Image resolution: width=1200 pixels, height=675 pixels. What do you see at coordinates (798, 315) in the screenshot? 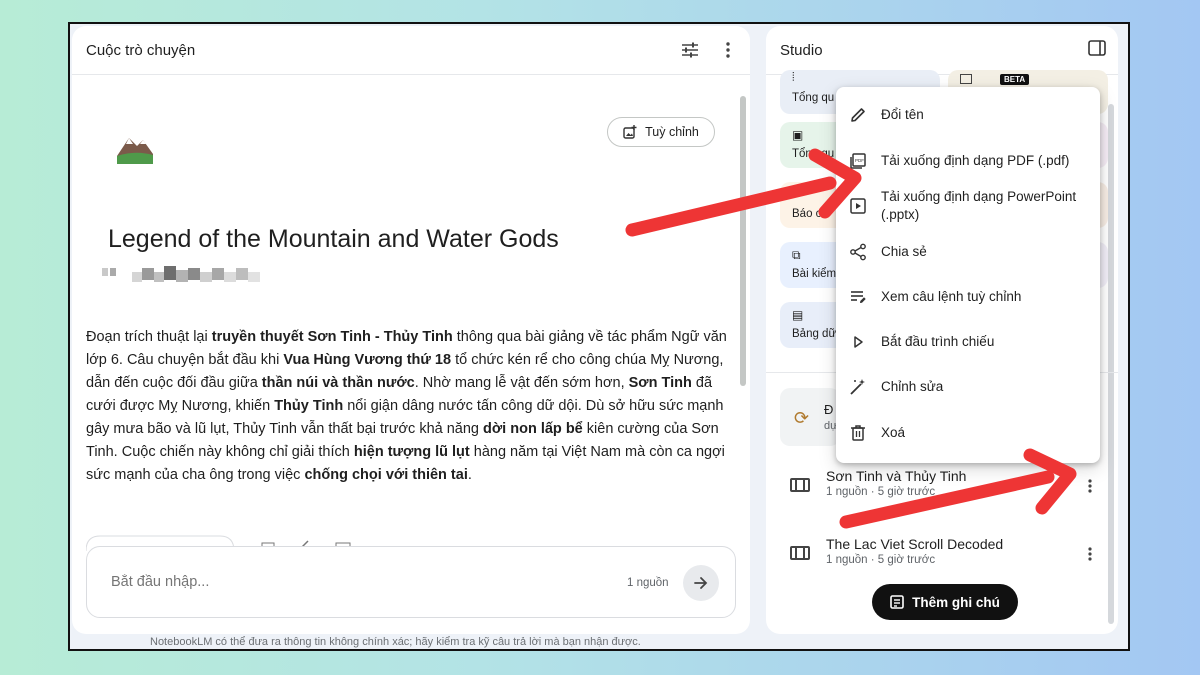
I see `table-icon: ▤` at bounding box center [798, 315].